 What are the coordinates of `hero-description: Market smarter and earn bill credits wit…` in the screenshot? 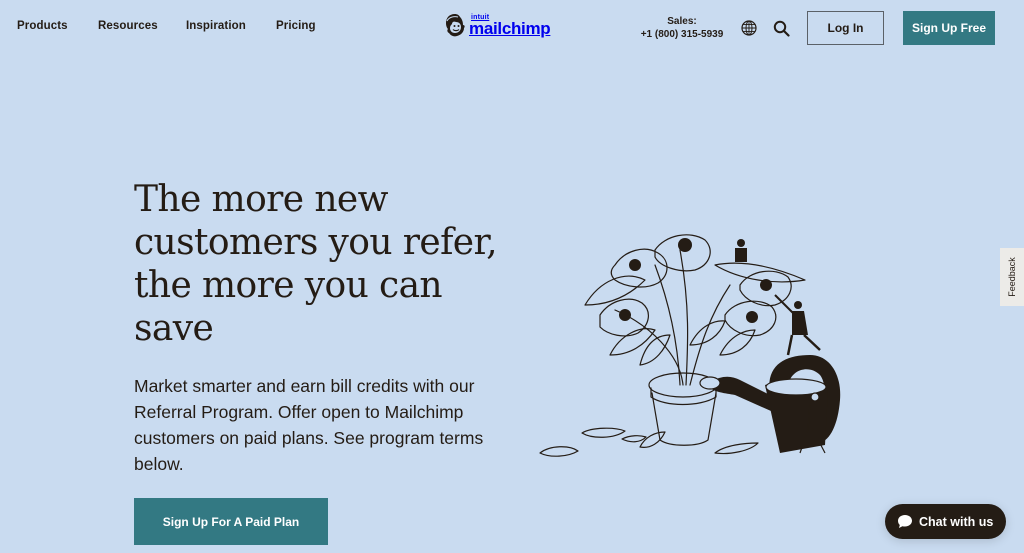 It's located at (309, 425).